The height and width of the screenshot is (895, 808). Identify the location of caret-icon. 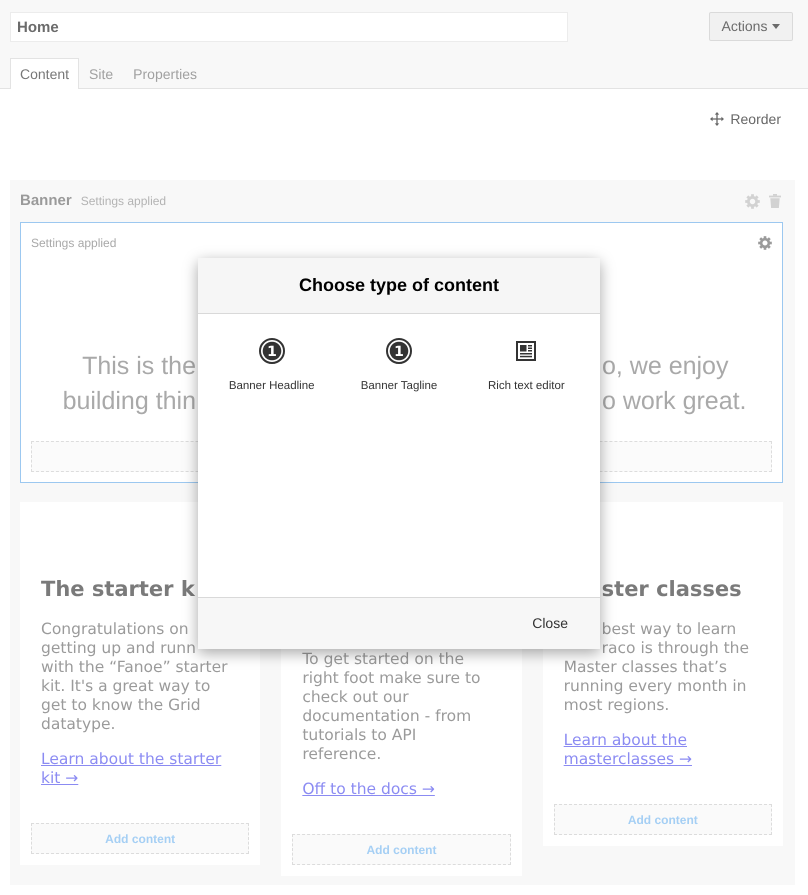
(776, 26).